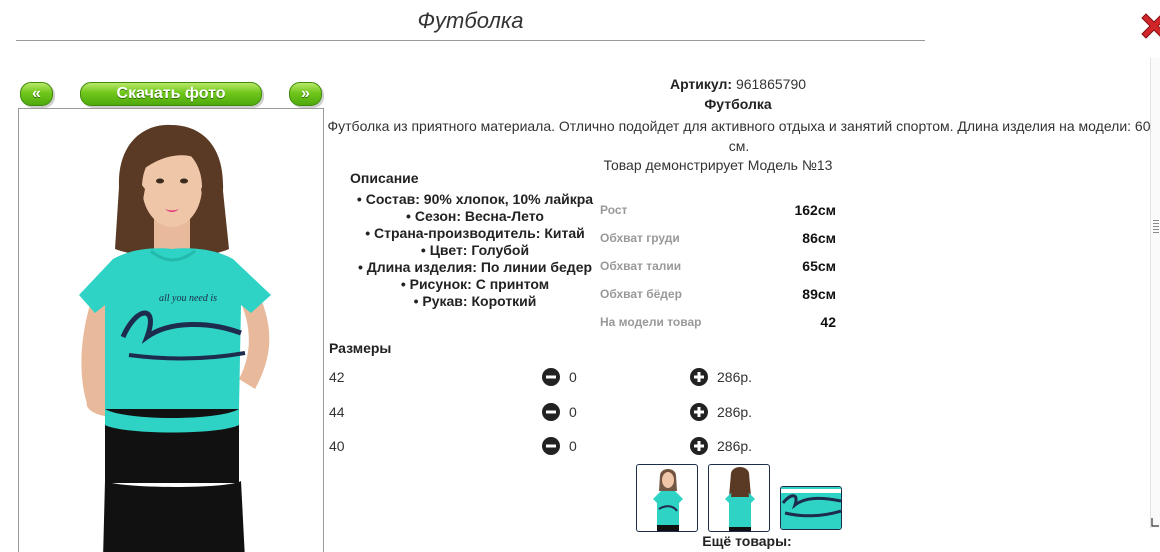 Image resolution: width=1160 pixels, height=552 pixels. I want to click on thumbnail-back-image, so click(740, 499).